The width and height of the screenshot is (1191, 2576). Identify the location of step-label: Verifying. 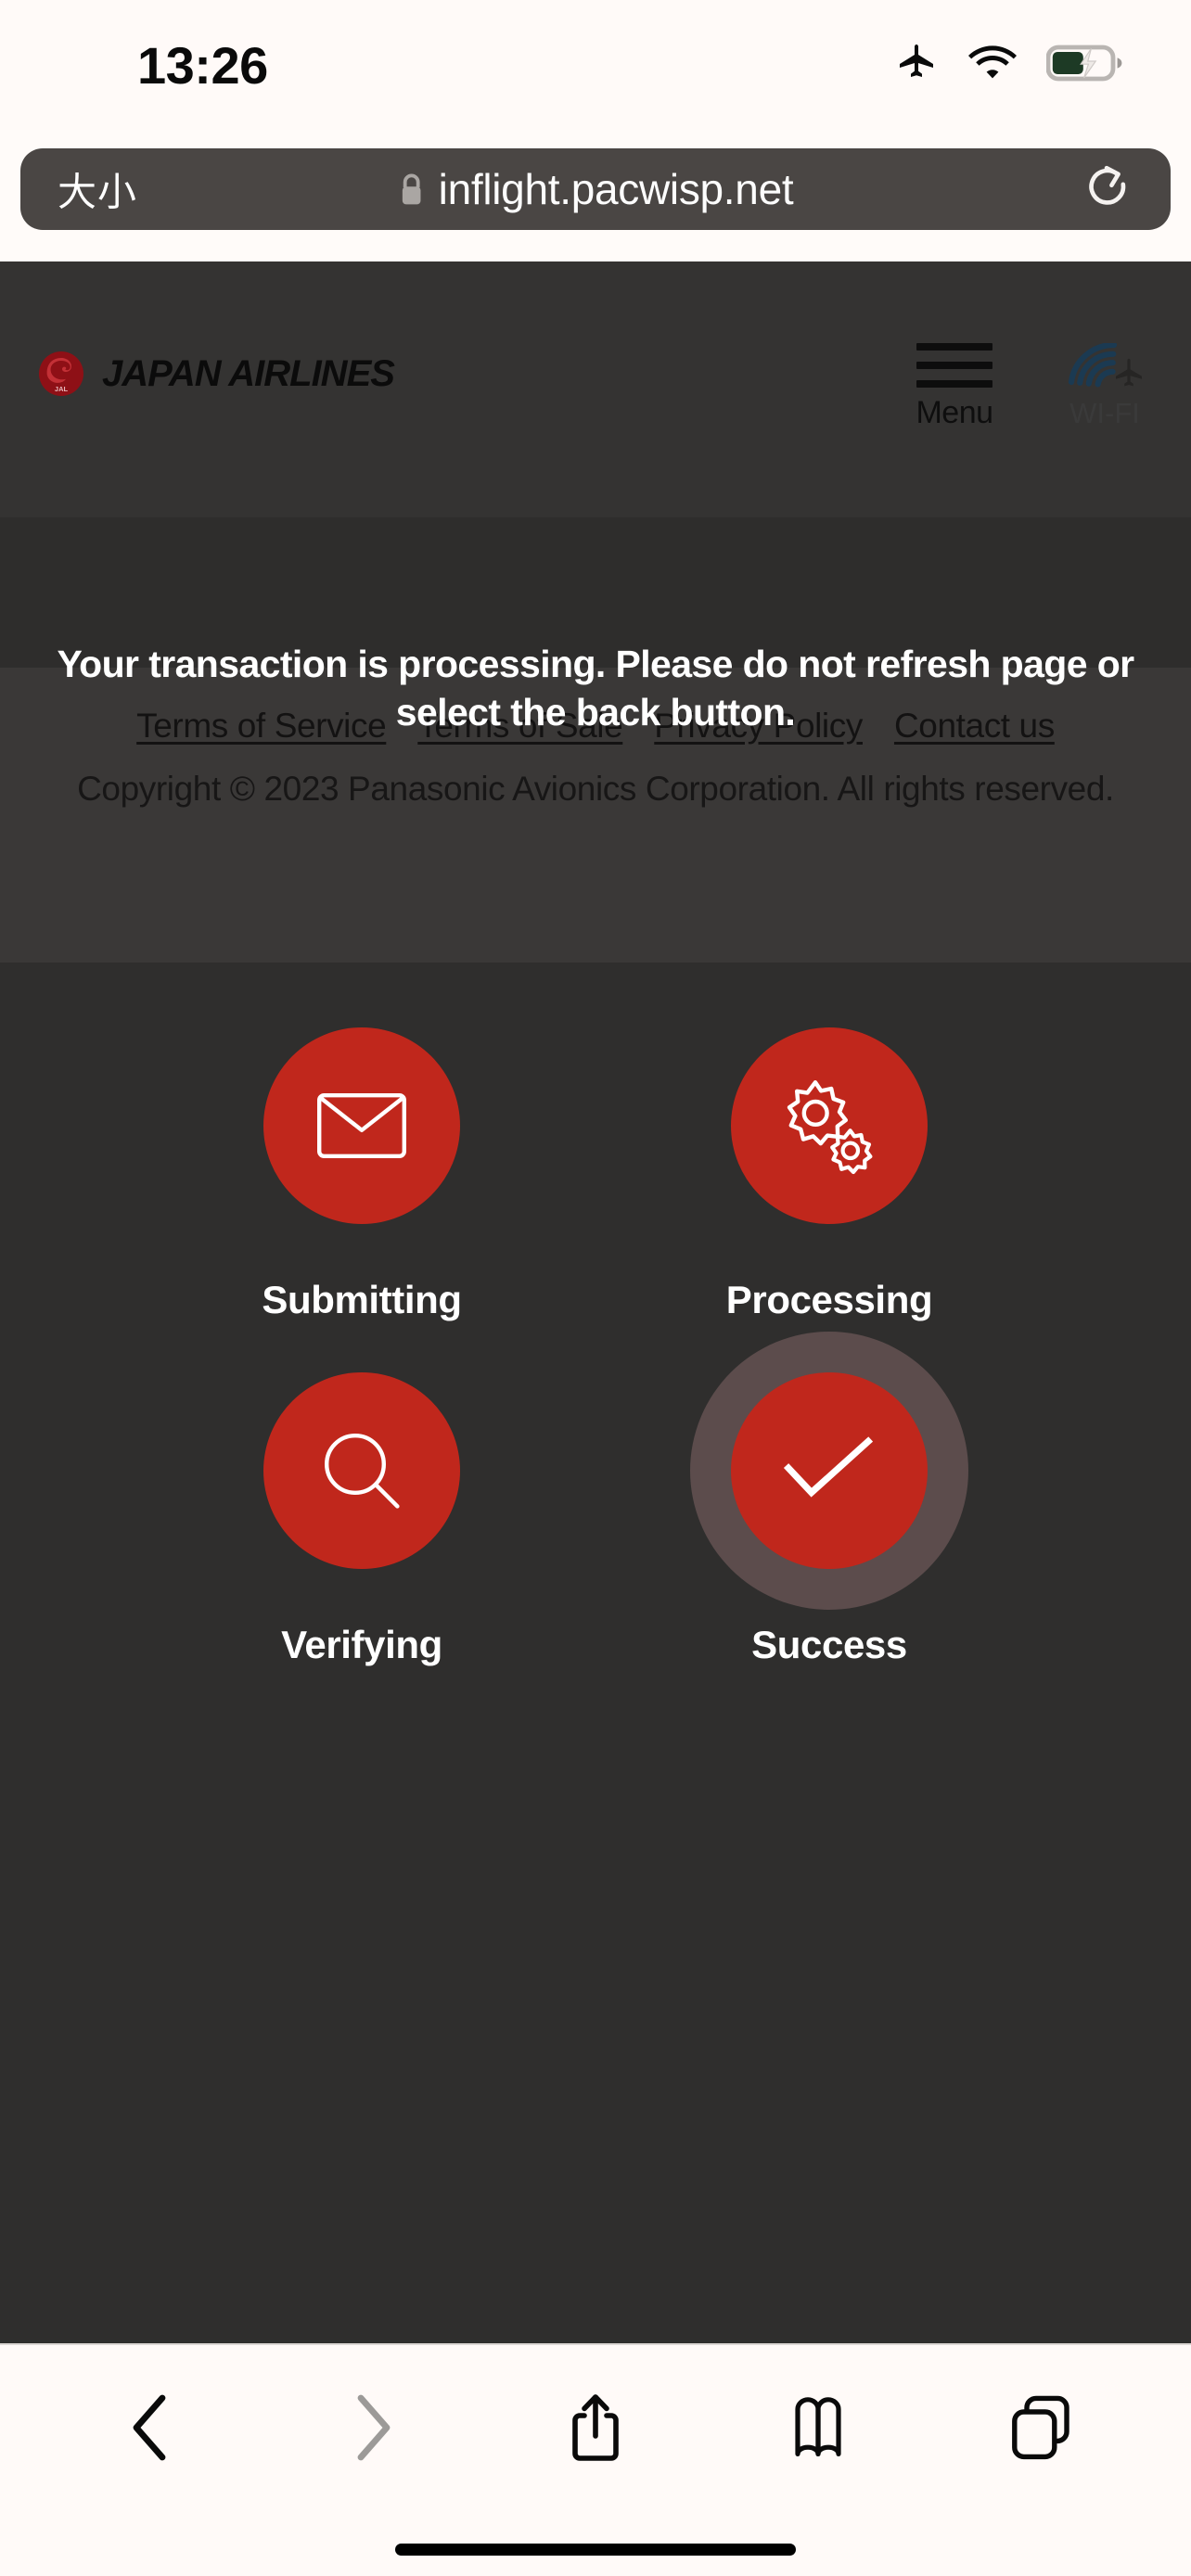
(361, 1645).